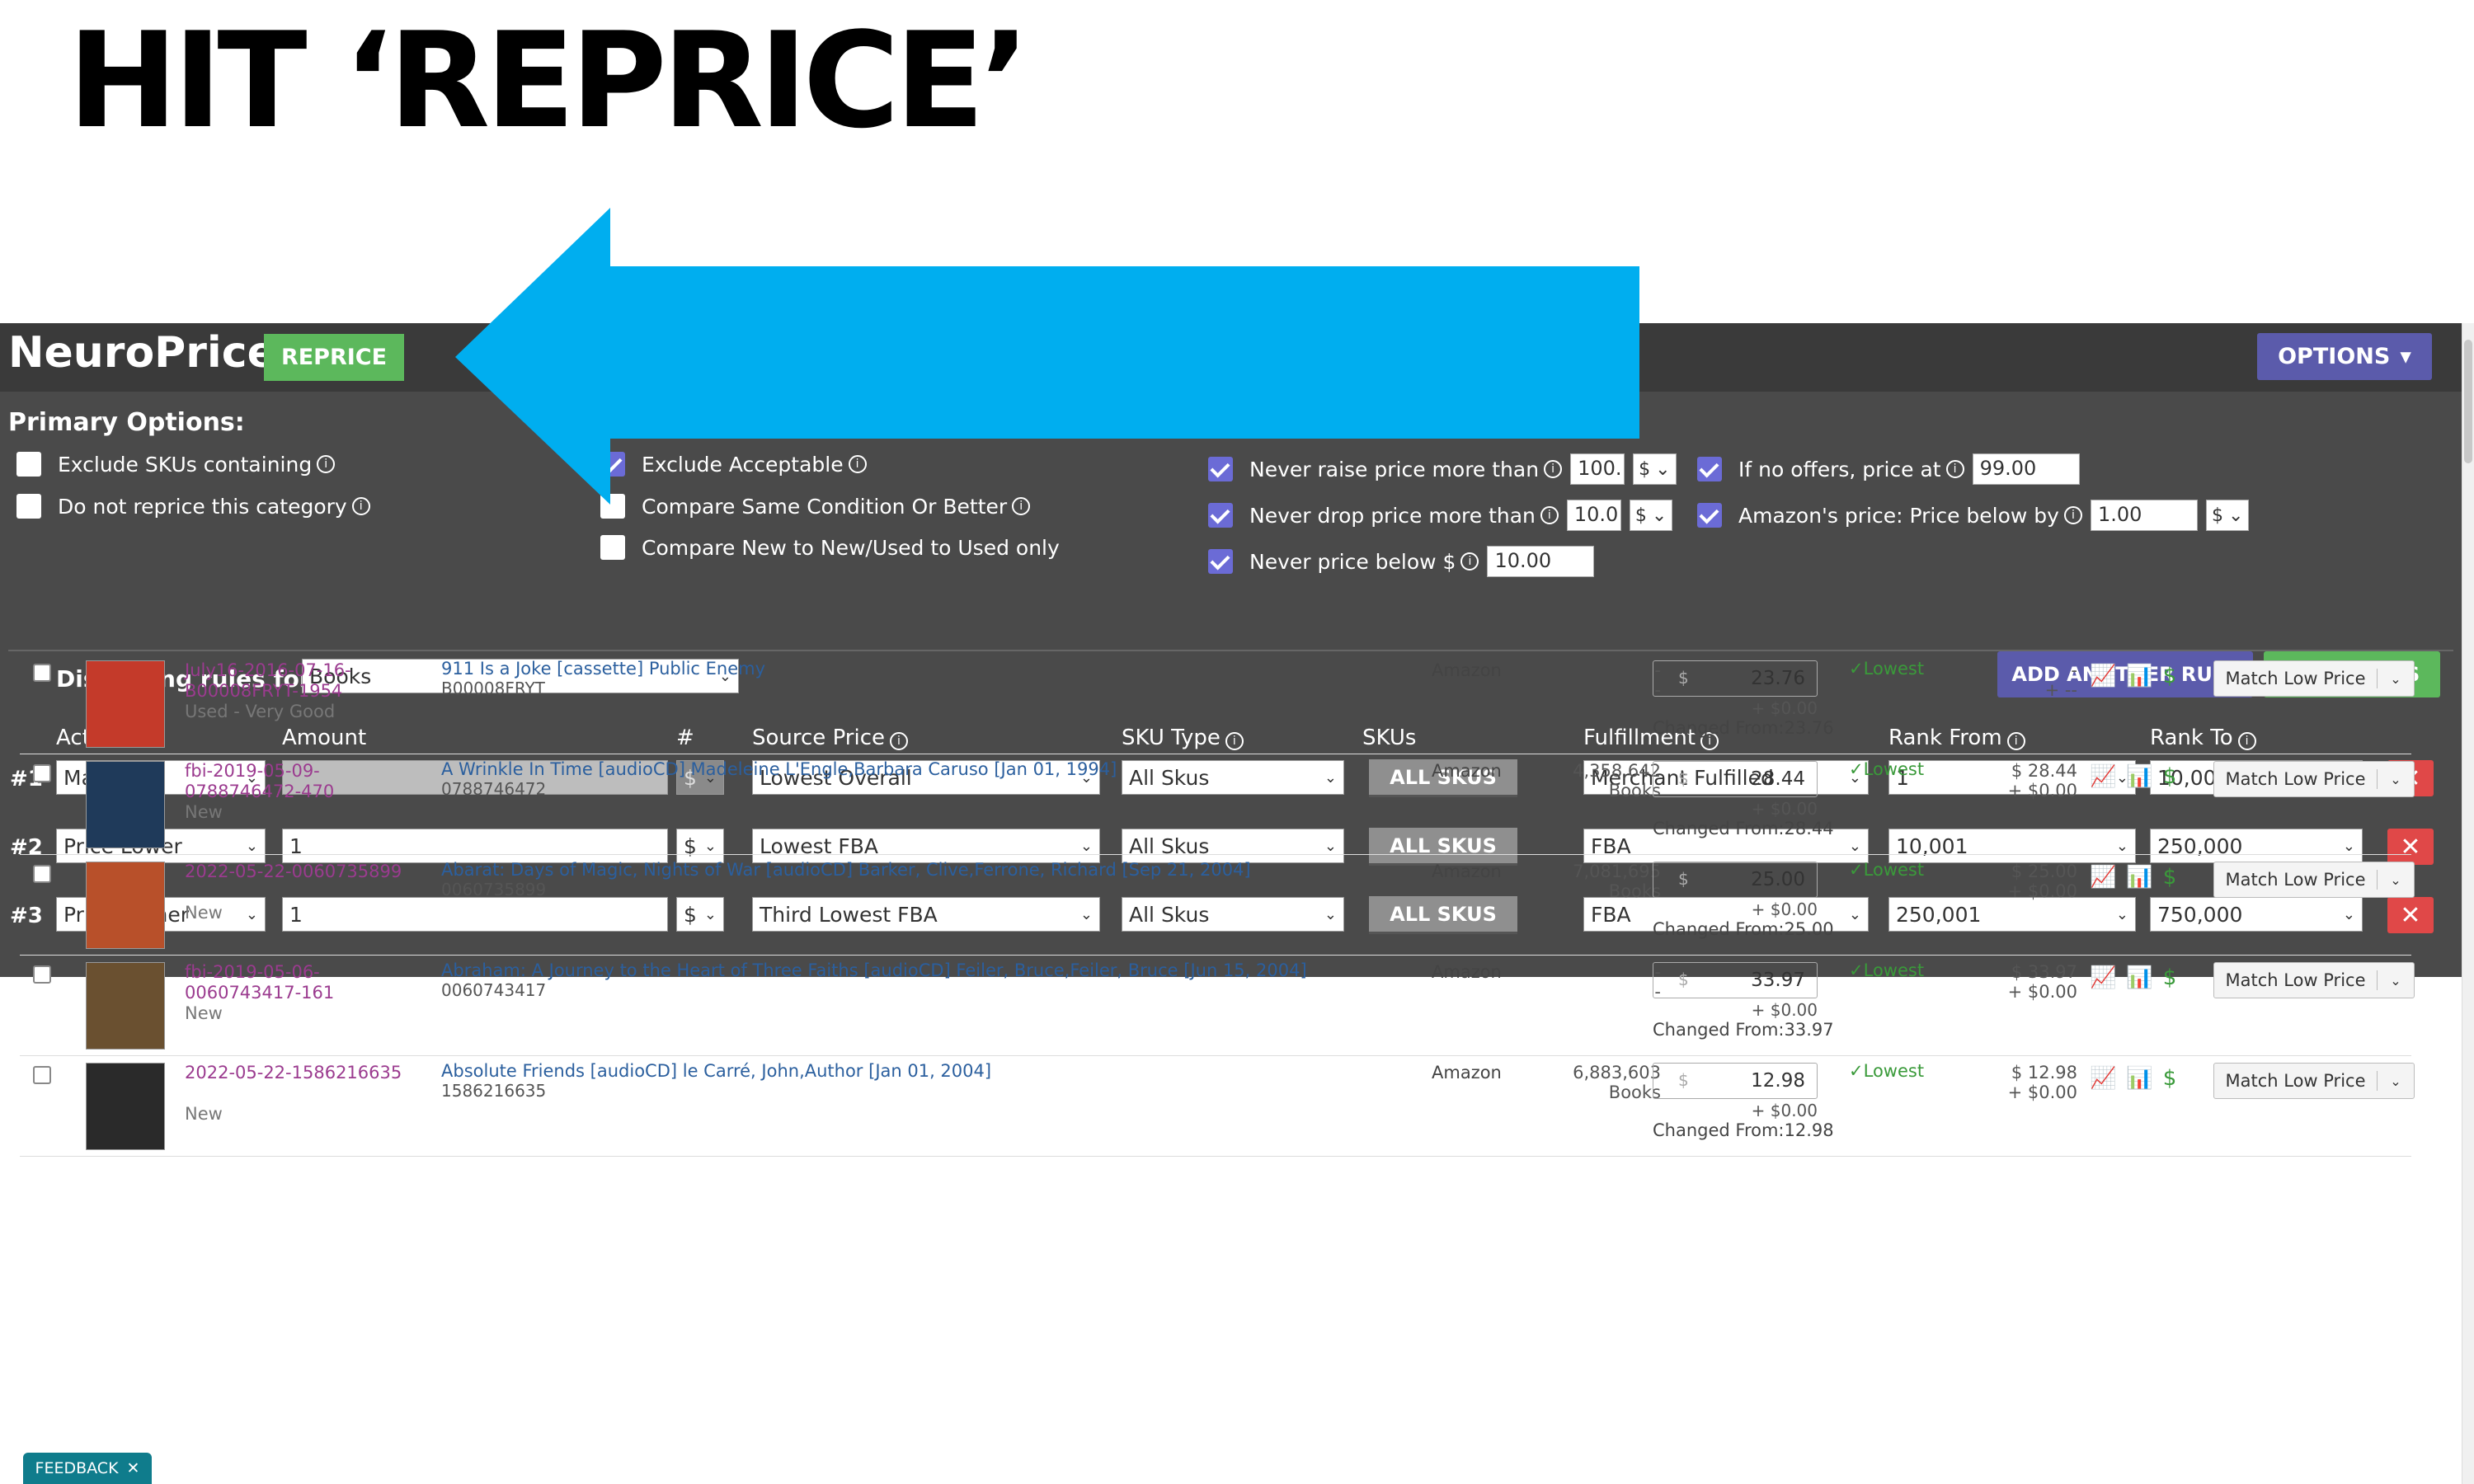 This screenshot has height=1484, width=2474. I want to click on never-drop-unit: $ ⌄, so click(1651, 515).